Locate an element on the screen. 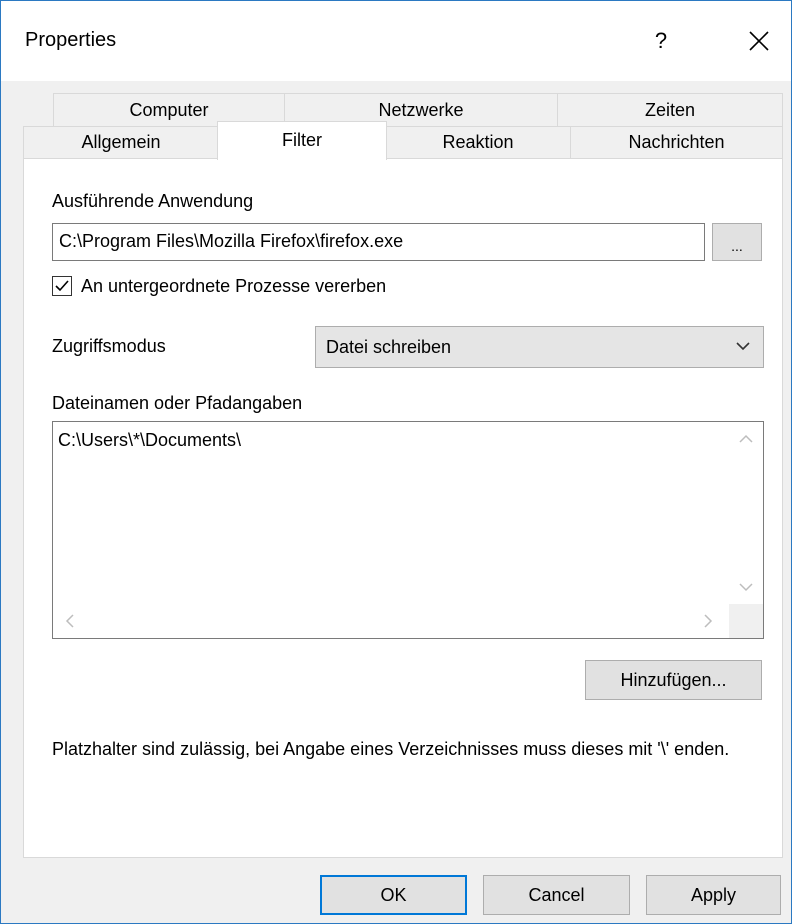  access-mode-label: Zugriffsmodus is located at coordinates (109, 346).